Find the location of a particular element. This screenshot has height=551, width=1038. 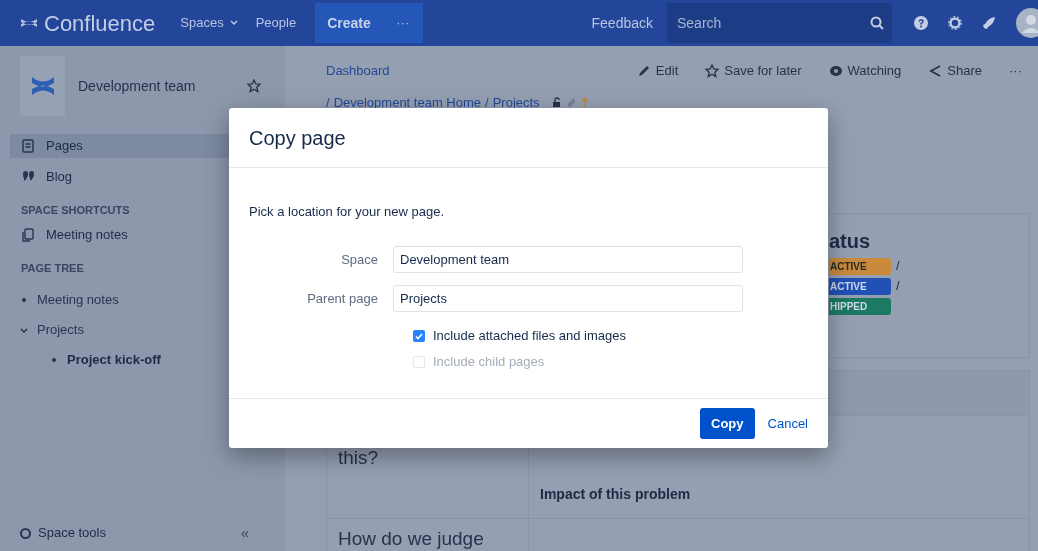

breadcrumb-link: Development team Home is located at coordinates (407, 102).